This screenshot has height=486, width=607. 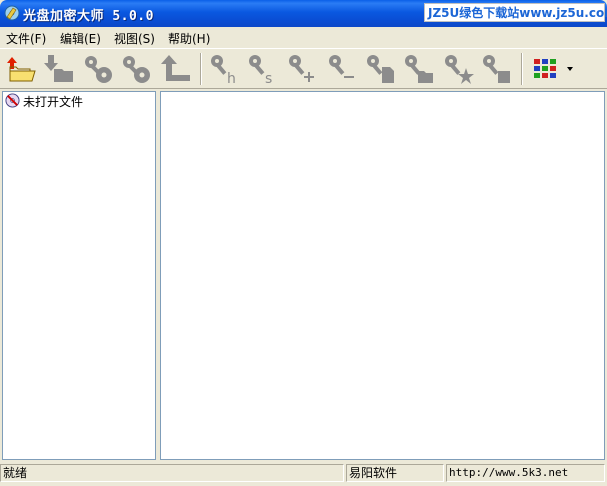 I want to click on upload-icon, so click(x=176, y=69).